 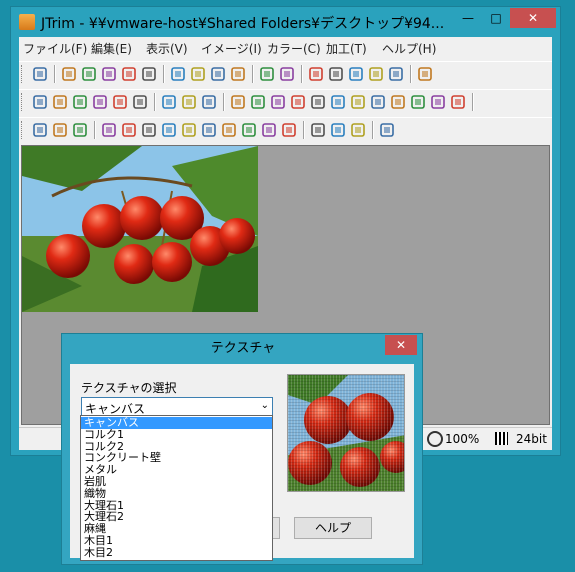 I want to click on noise-icon, so click(x=298, y=102).